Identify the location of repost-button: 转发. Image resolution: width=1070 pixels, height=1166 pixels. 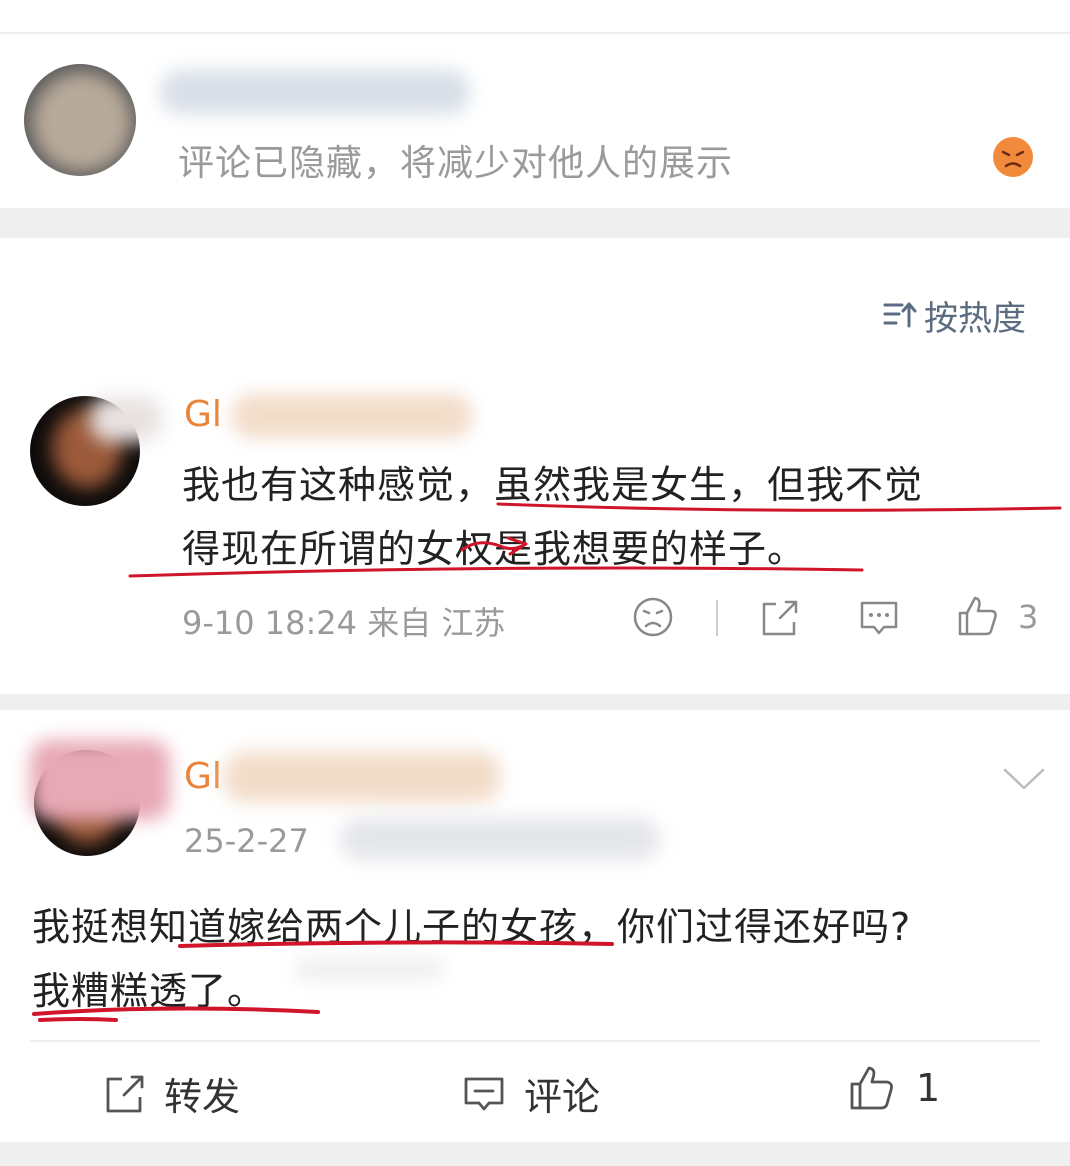
(171, 1093).